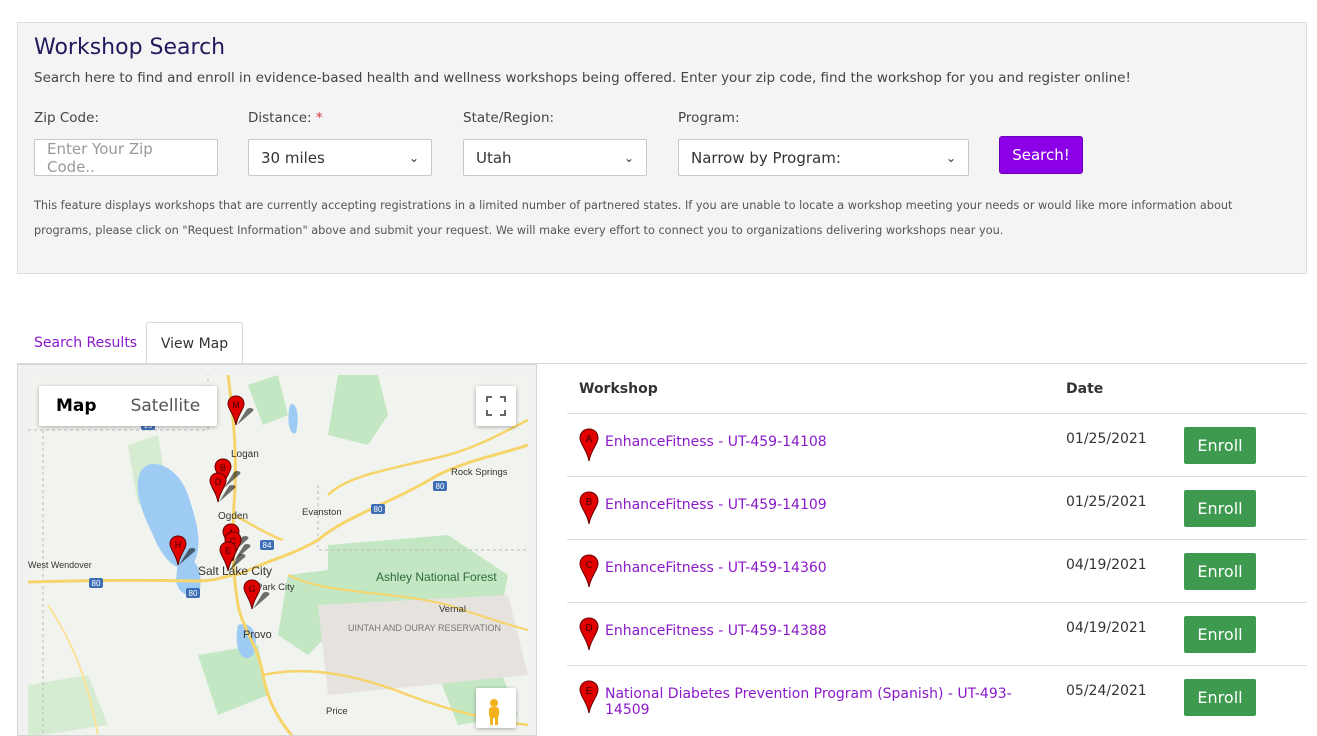  Describe the element at coordinates (555, 157) in the screenshot. I see `state-select: Utah ⌄` at that location.